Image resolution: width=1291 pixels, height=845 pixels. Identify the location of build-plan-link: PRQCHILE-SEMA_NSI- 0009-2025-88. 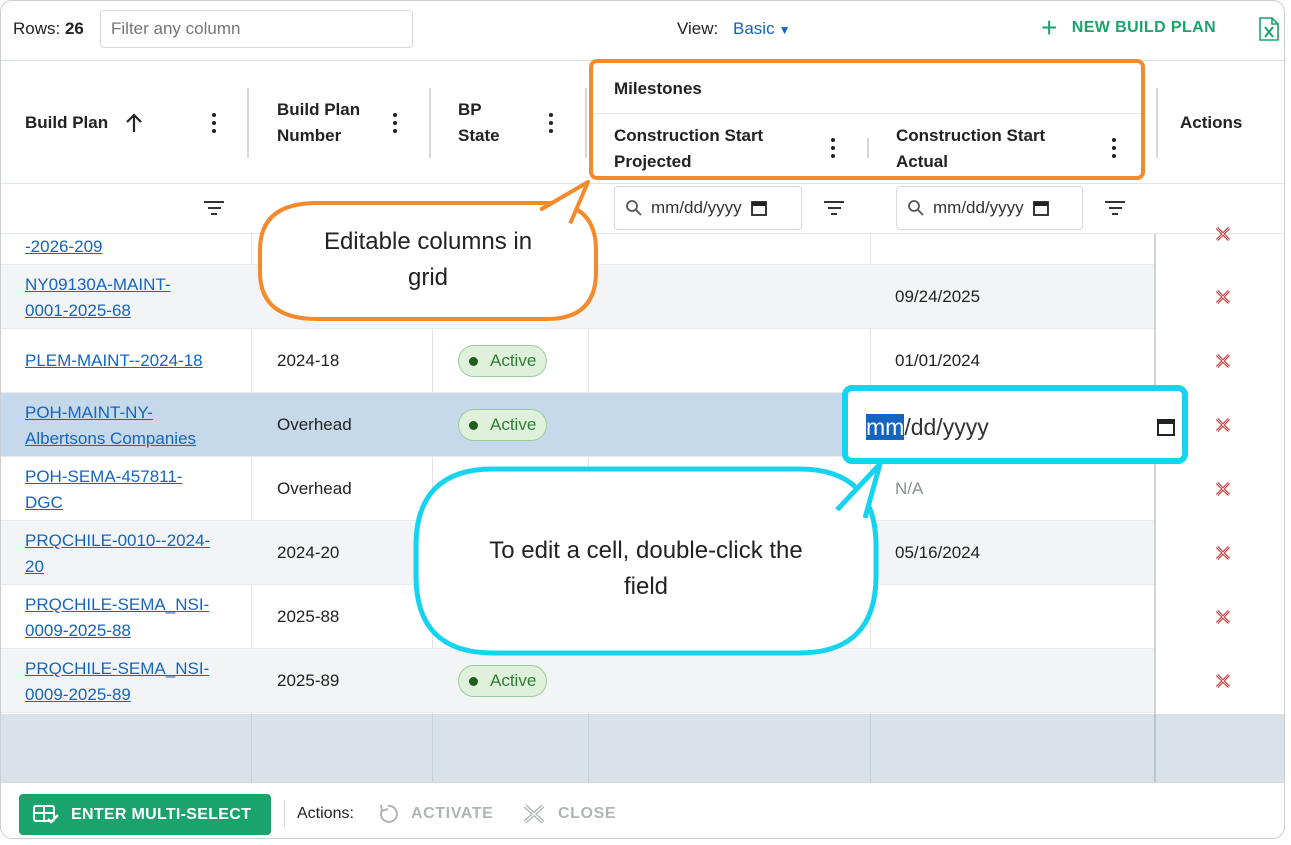
(117, 618).